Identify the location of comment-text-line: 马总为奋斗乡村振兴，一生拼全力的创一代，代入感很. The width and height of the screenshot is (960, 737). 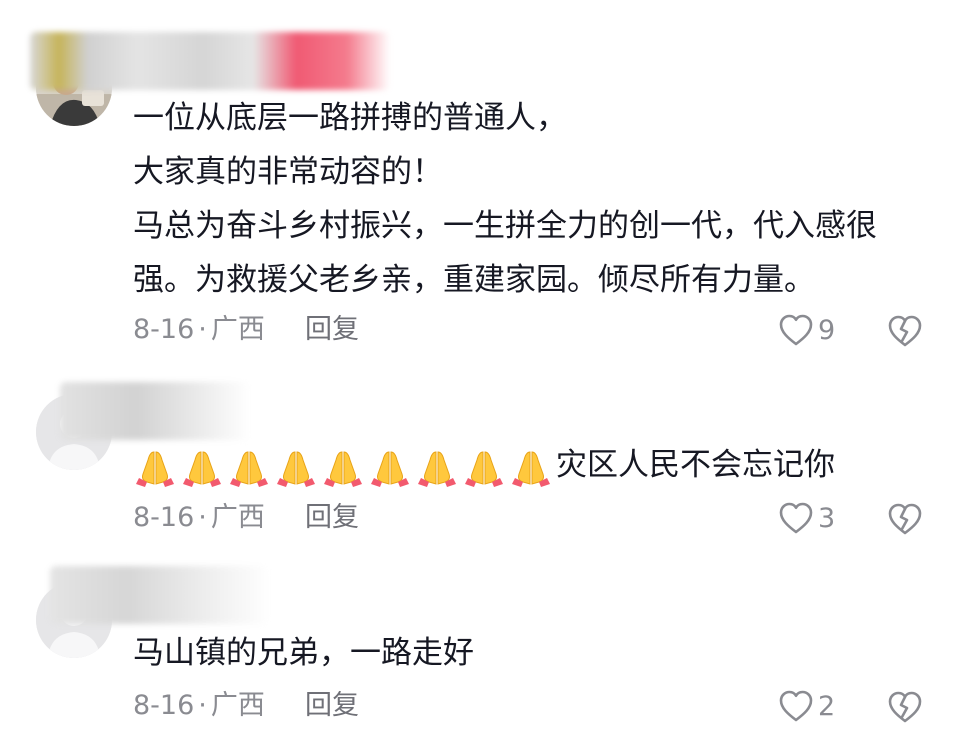
(505, 226).